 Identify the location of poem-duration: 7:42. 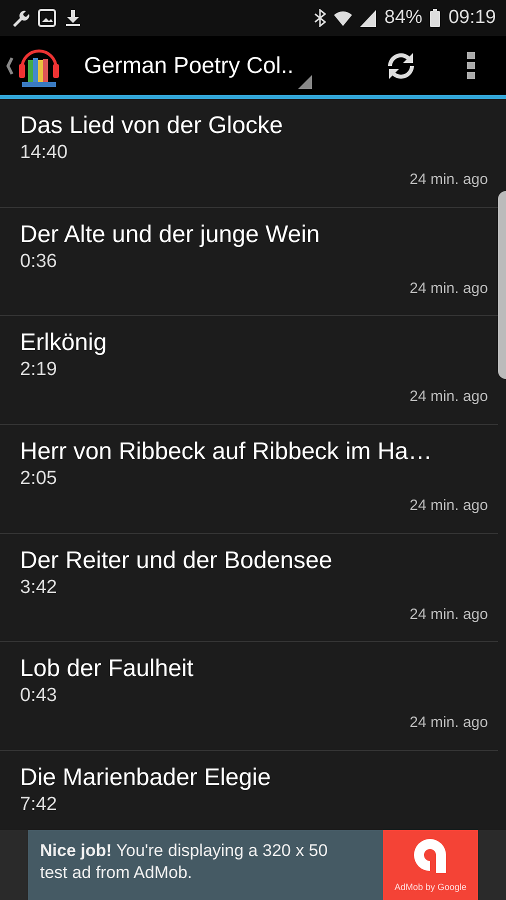
(39, 805).